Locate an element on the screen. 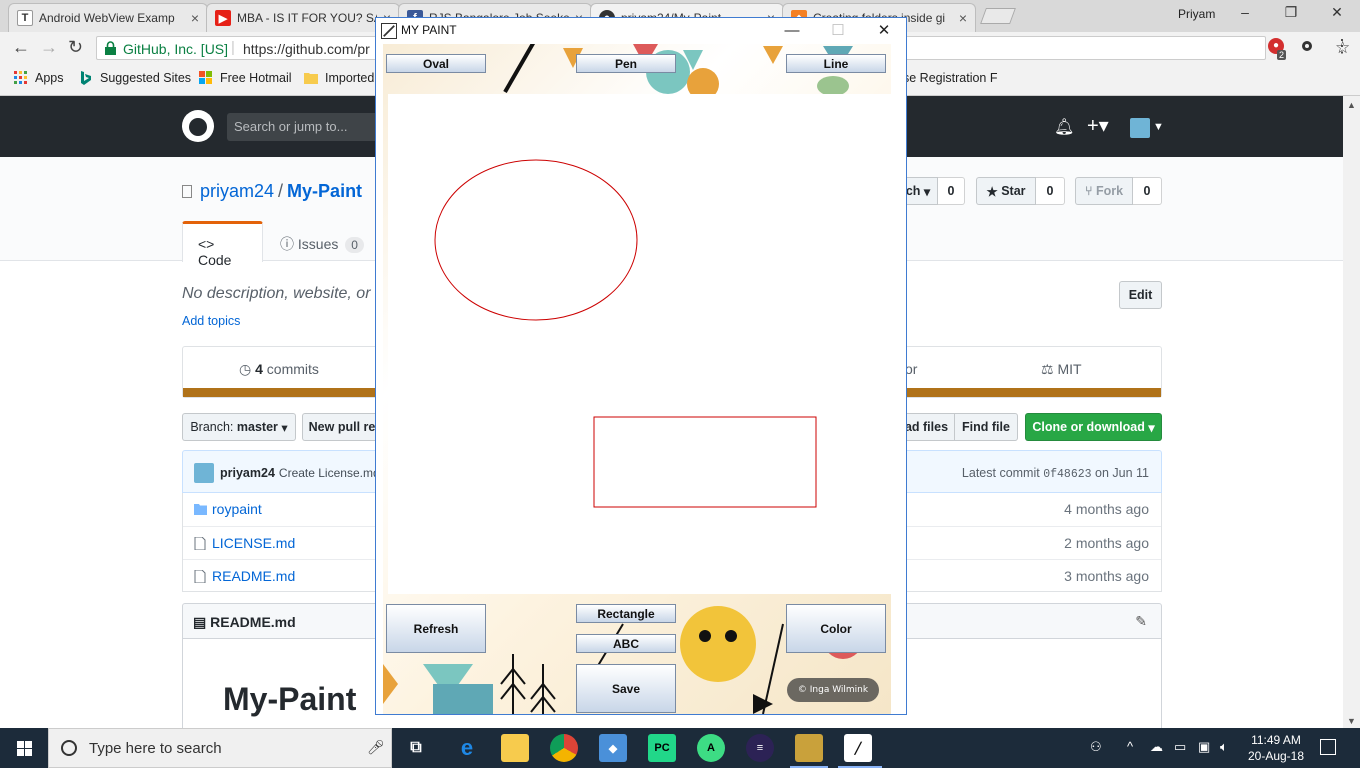  commit-sha: 0f48623 is located at coordinates (1067, 474).